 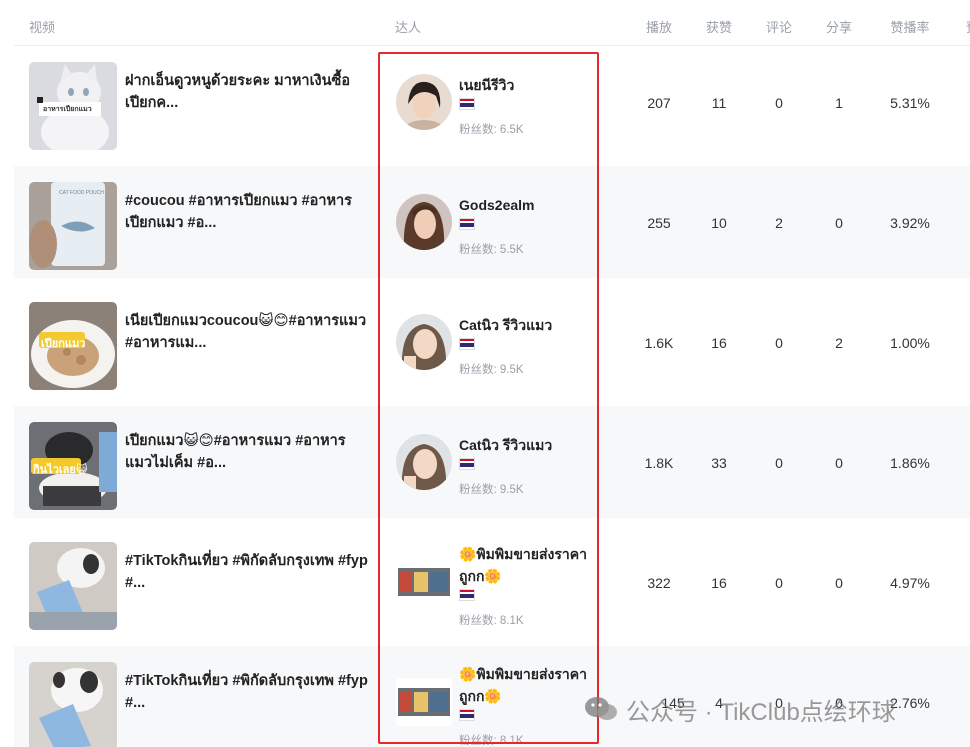 I want to click on likes-value: 33, so click(x=719, y=463).